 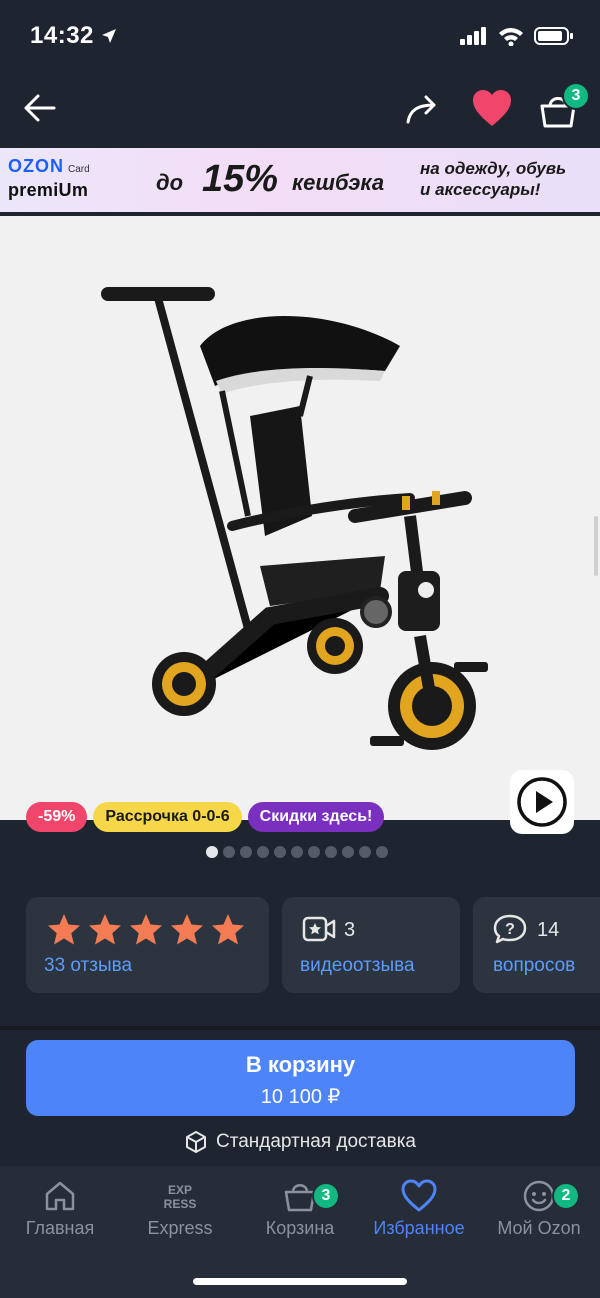 What do you see at coordinates (493, 179) in the screenshot?
I see `banner-description: на одежду, обувь и аксессуары!` at bounding box center [493, 179].